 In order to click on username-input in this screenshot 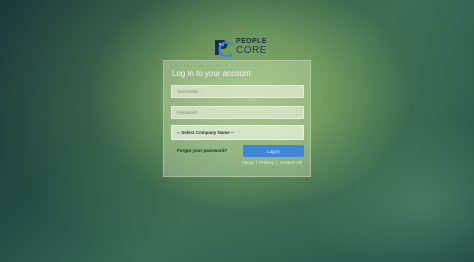, I will do `click(237, 91)`.